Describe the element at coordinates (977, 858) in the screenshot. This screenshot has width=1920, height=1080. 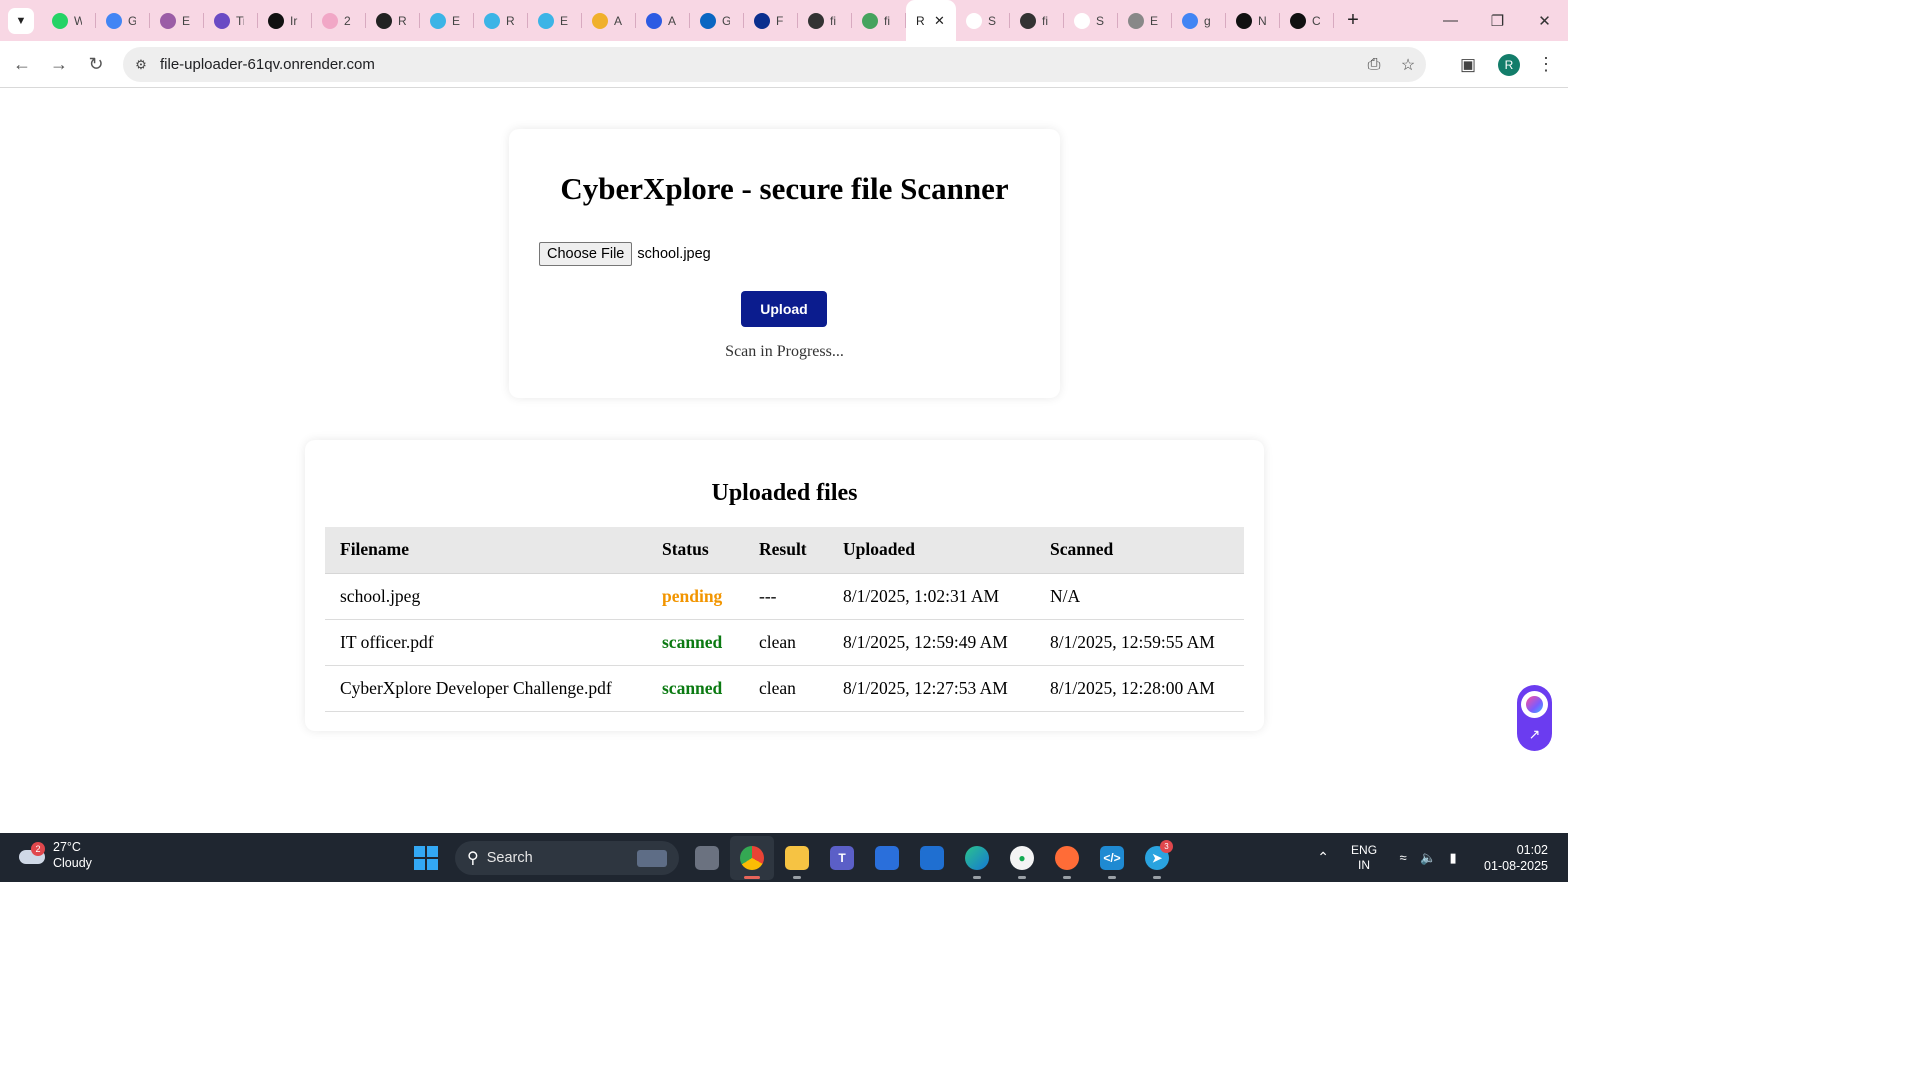
I see `taskbar-edge` at that location.